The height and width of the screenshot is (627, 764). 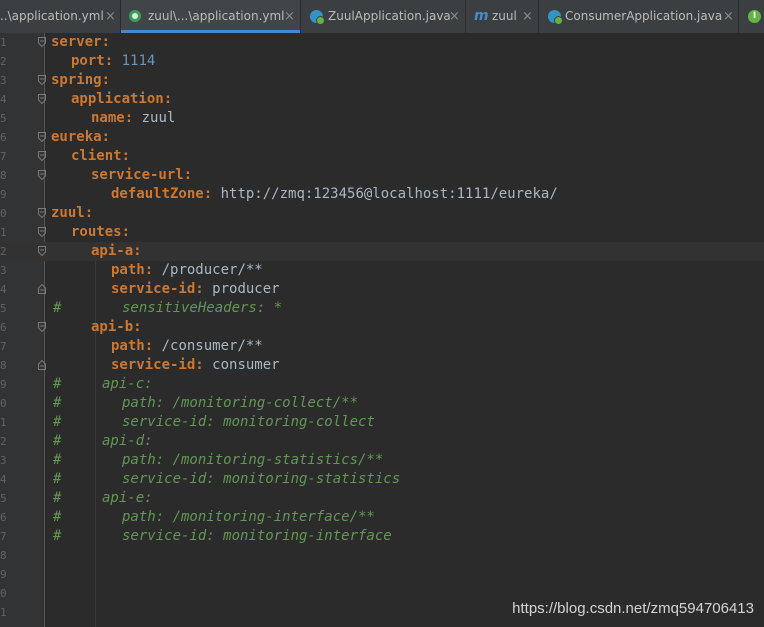 What do you see at coordinates (382, 460) in the screenshot?
I see `code-line: 3 # path: /monitoring-statistics/**` at bounding box center [382, 460].